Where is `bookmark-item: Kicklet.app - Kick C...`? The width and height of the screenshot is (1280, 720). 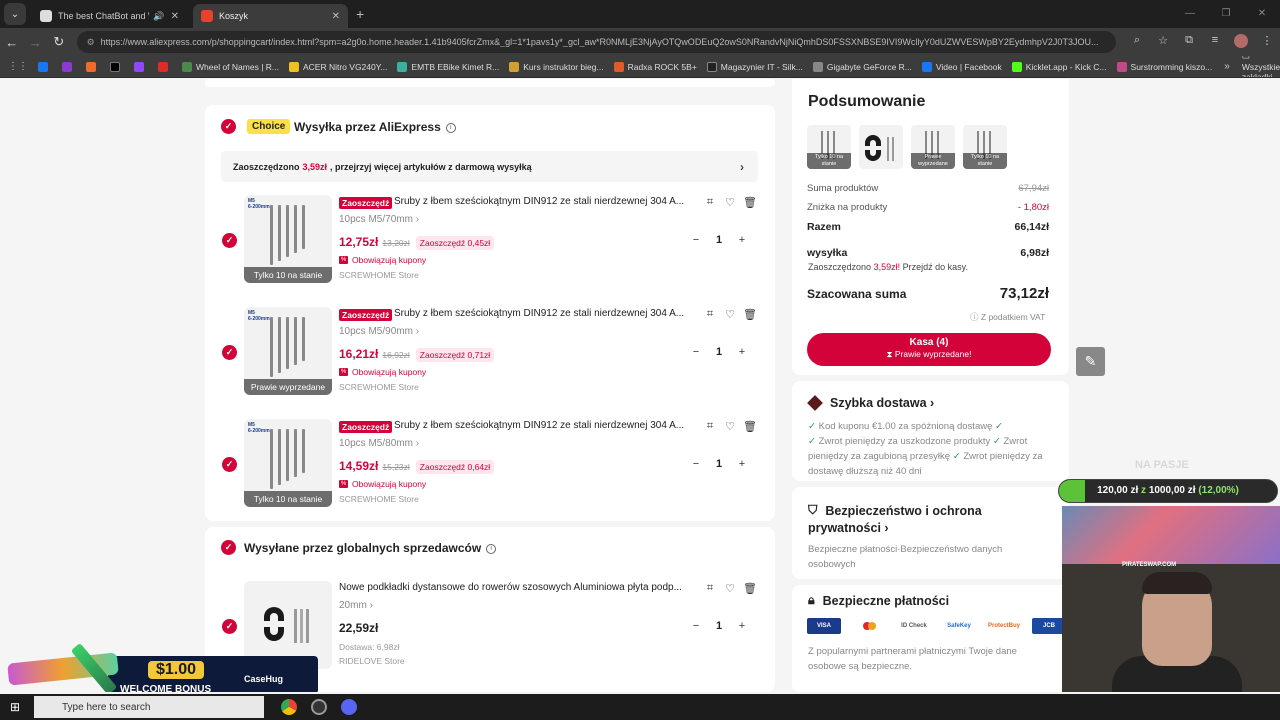
bookmark-item: Kicklet.app - Kick C... is located at coordinates (1059, 66).